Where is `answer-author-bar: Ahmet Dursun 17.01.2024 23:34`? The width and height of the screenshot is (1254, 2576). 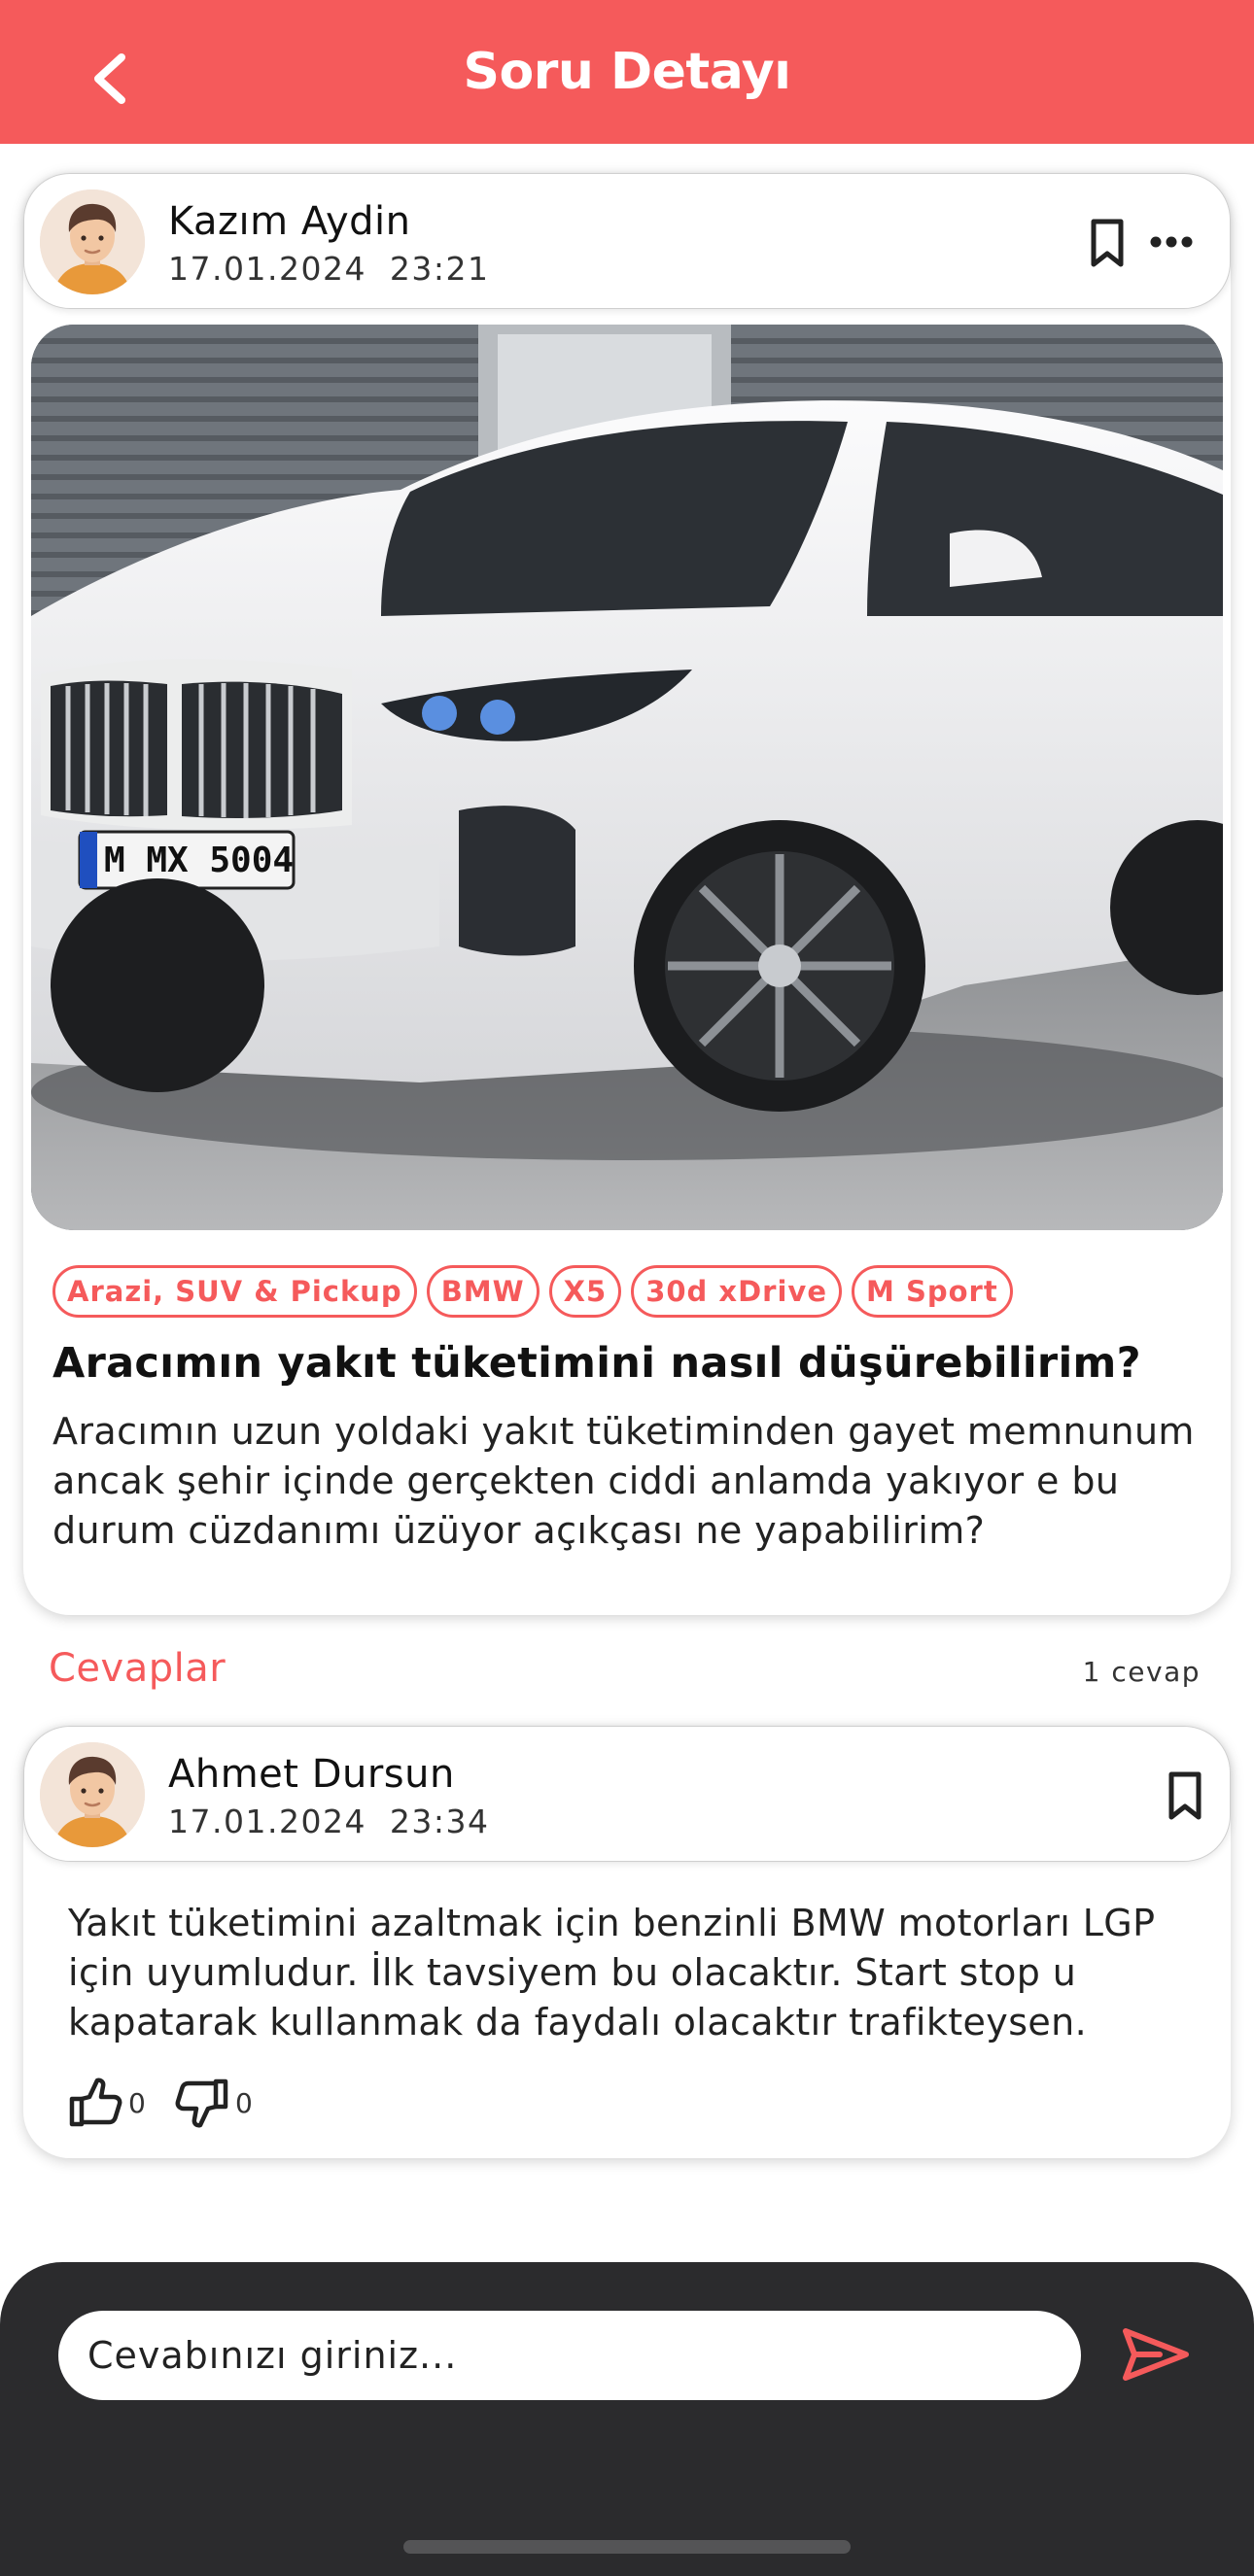
answer-author-bar: Ahmet Dursun 17.01.2024 23:34 is located at coordinates (627, 1794).